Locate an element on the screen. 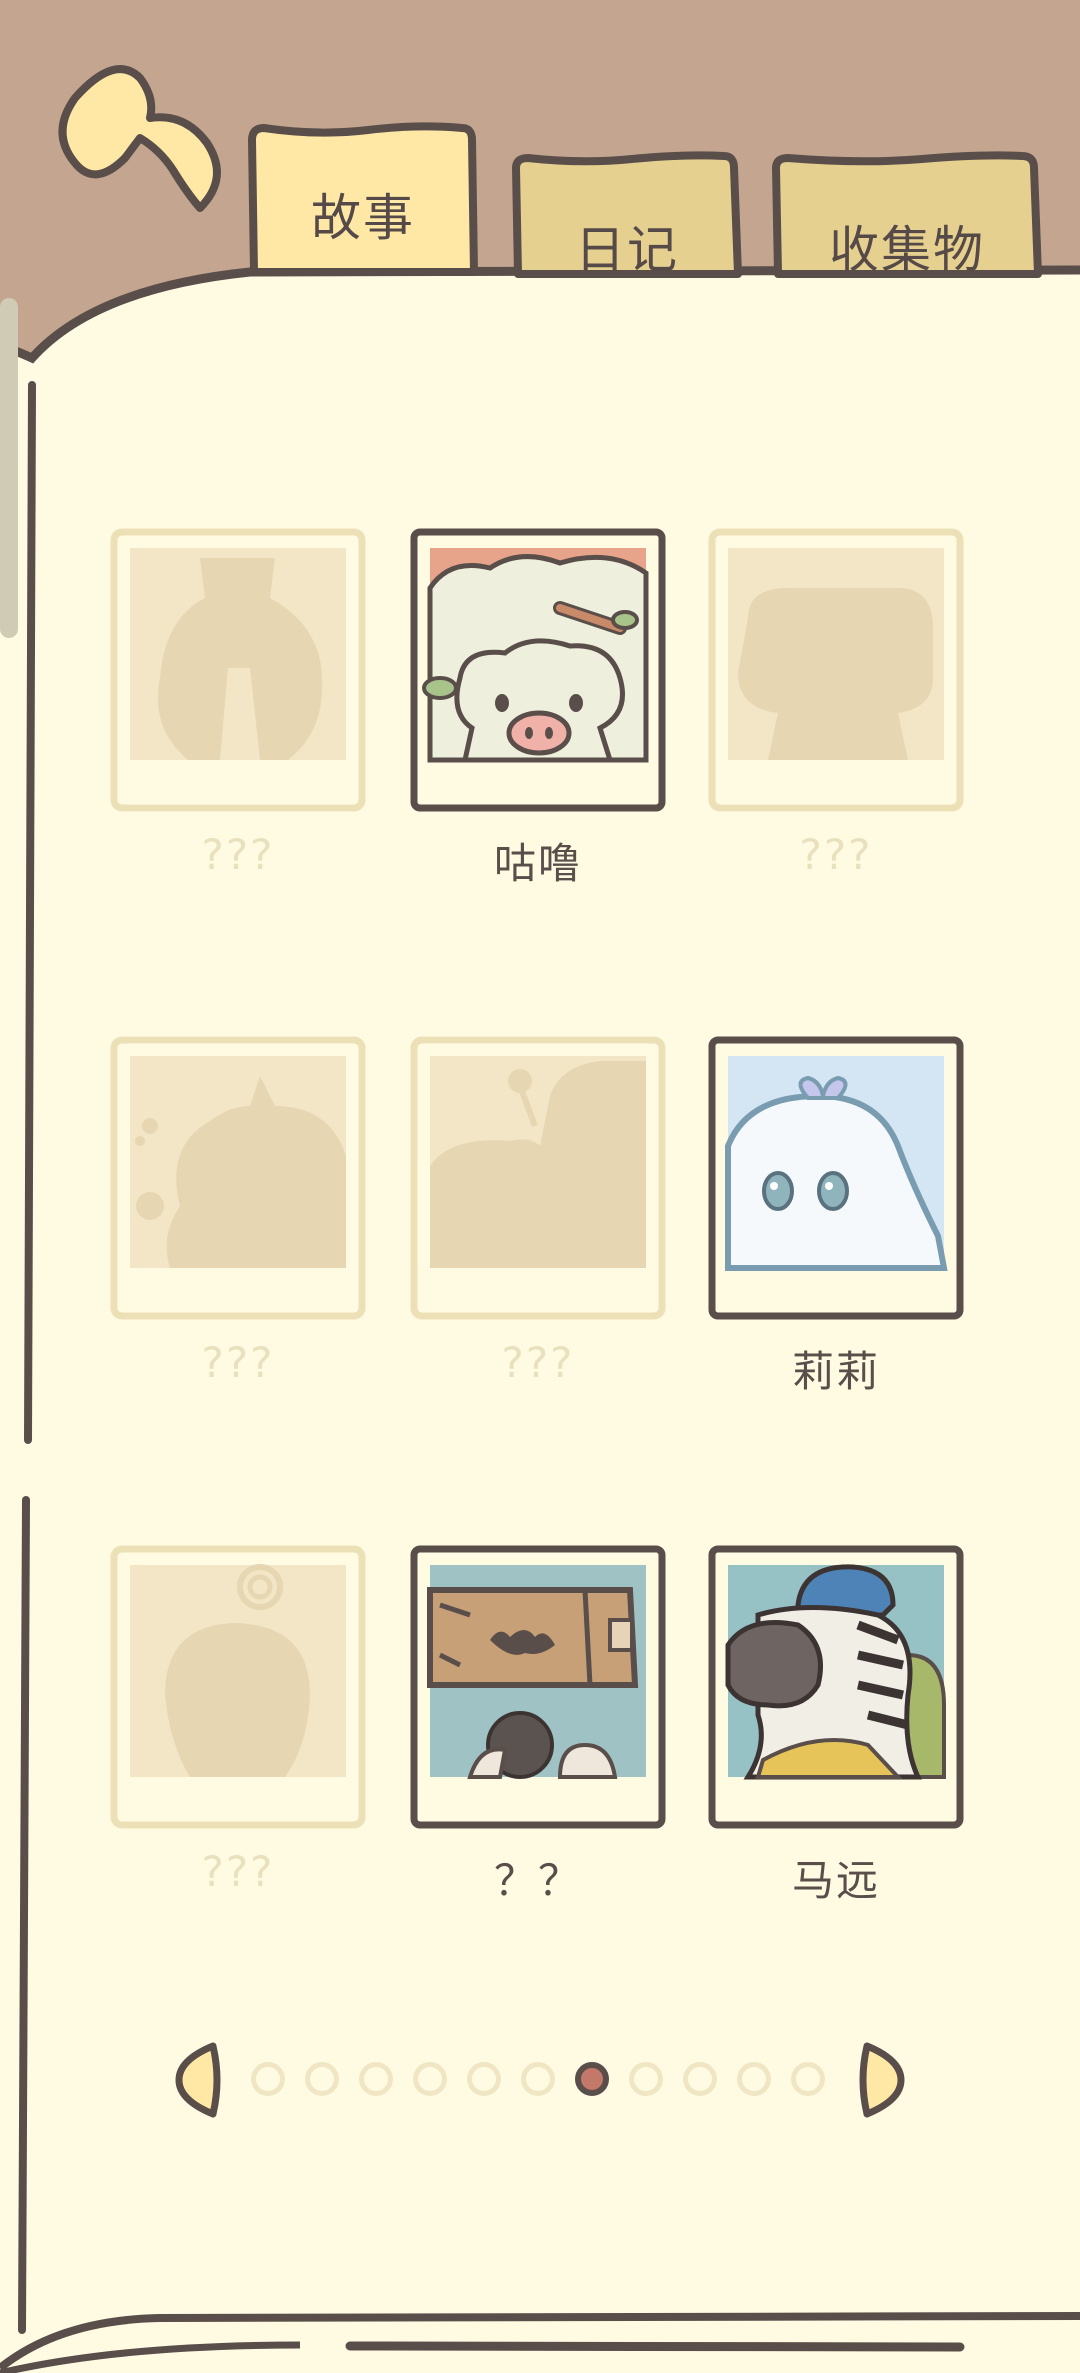 The width and height of the screenshot is (1080, 2373). box-creature-portrait-icon is located at coordinates (538, 1687).